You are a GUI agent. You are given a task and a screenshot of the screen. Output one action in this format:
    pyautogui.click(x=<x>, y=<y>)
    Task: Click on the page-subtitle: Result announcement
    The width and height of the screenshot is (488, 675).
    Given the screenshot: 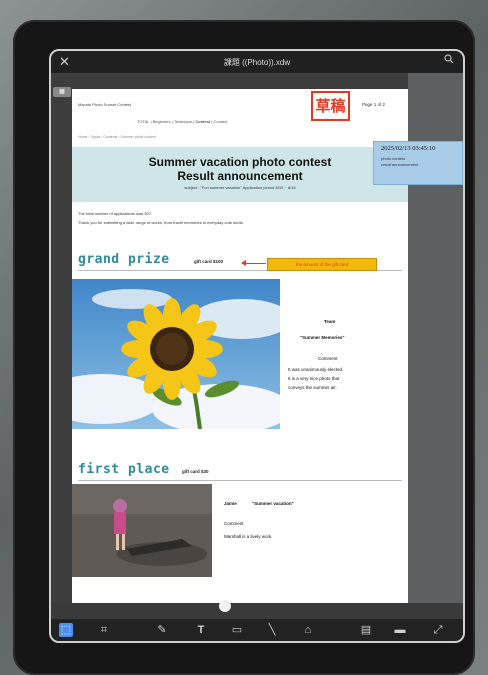 What is the action you would take?
    pyautogui.click(x=240, y=176)
    